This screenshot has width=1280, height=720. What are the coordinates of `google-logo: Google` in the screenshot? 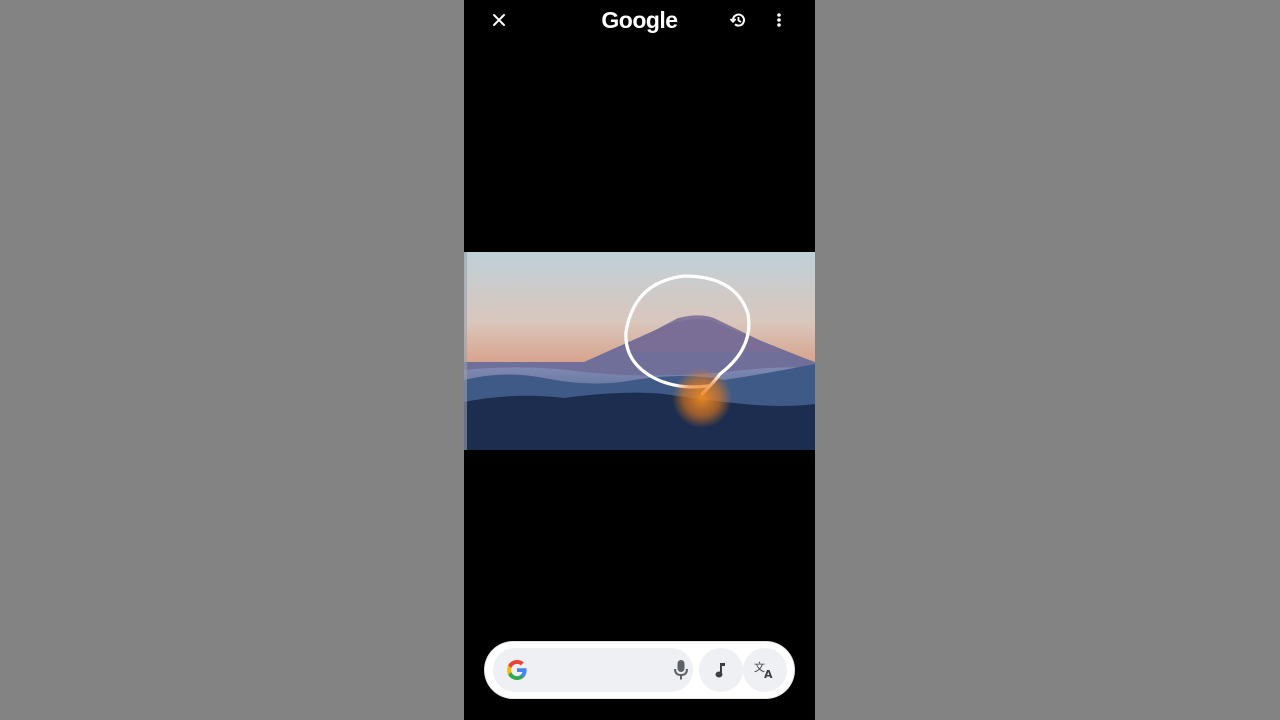 It's located at (639, 20).